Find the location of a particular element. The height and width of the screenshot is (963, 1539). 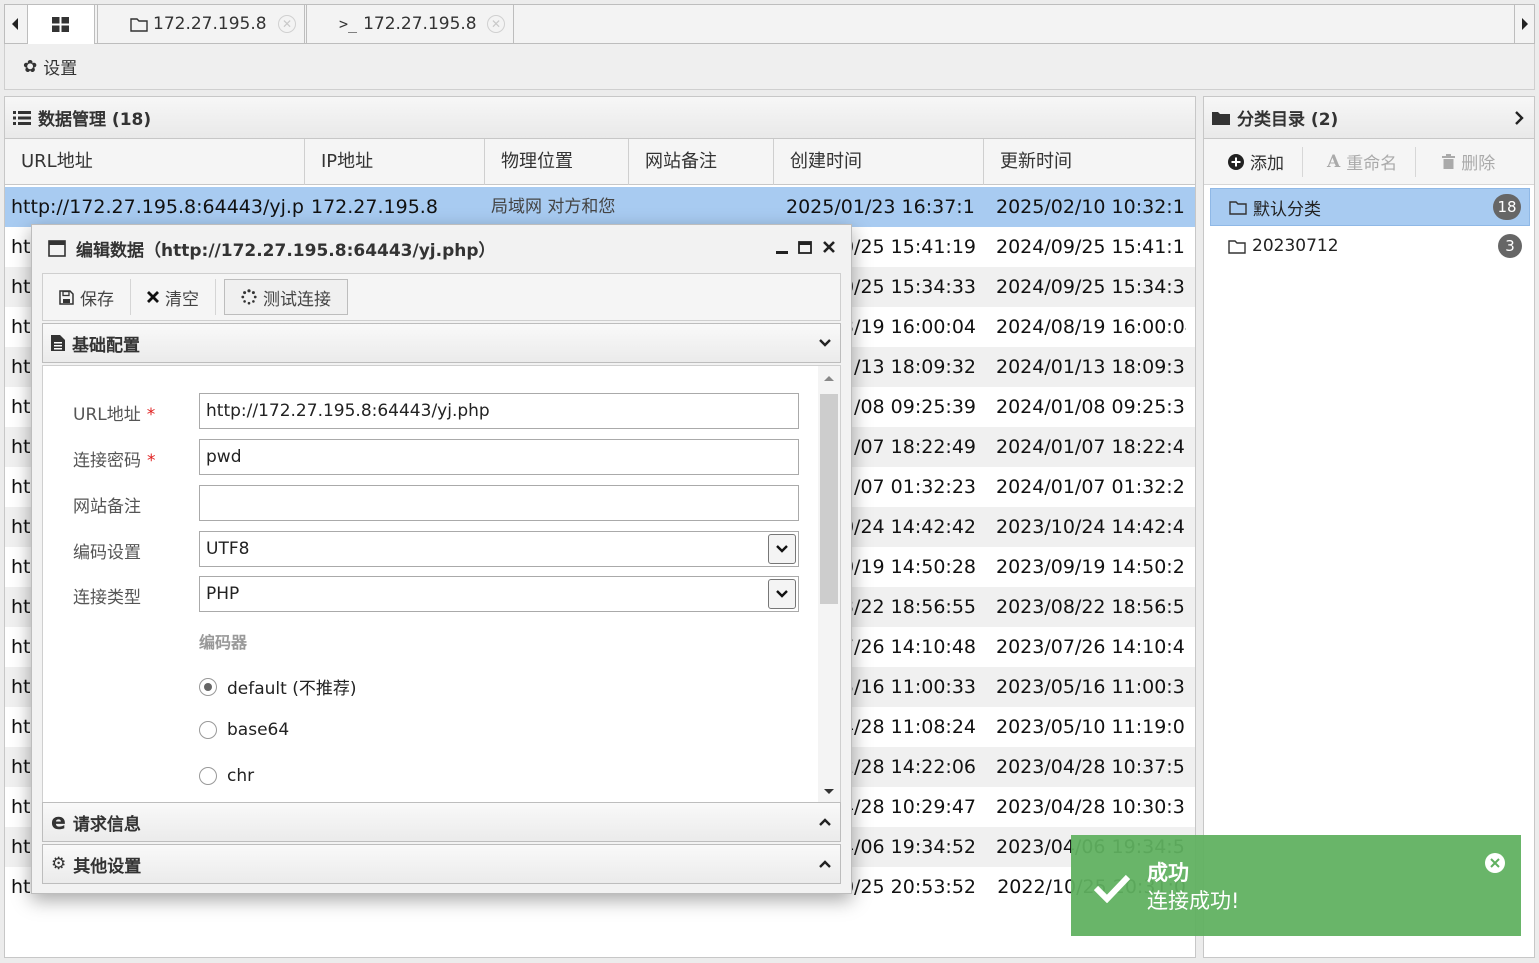

type-select: PHP is located at coordinates (499, 594).